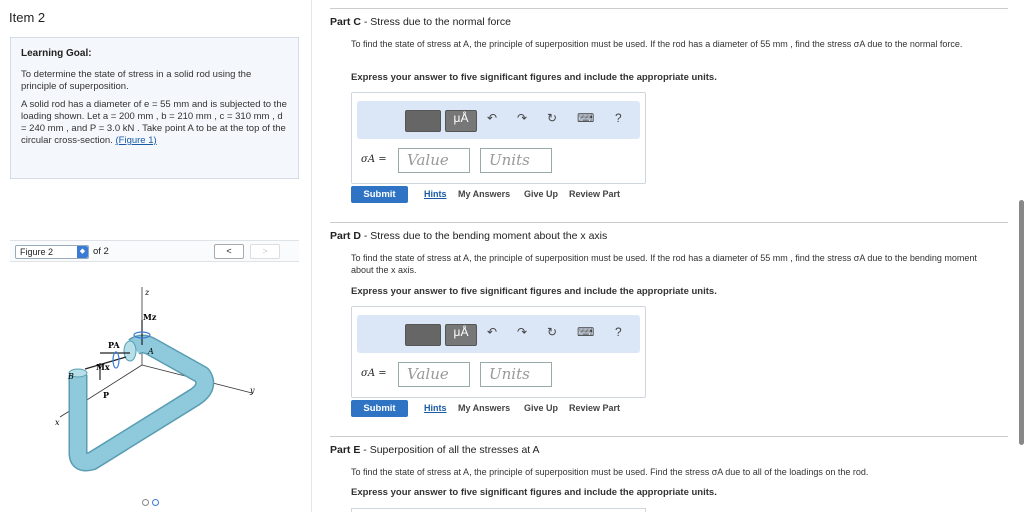 This screenshot has width=1024, height=512. What do you see at coordinates (450, 450) in the screenshot?
I see `part-title-text: - Superposition of all the stresses at A` at bounding box center [450, 450].